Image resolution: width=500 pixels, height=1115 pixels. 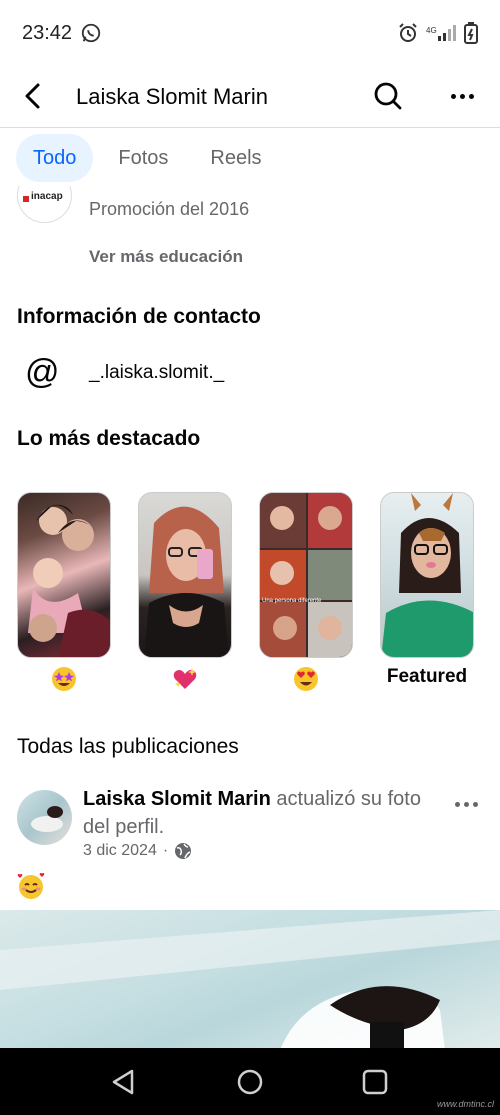 I want to click on page-title: Laiska Slomit Marin, so click(x=172, y=96).